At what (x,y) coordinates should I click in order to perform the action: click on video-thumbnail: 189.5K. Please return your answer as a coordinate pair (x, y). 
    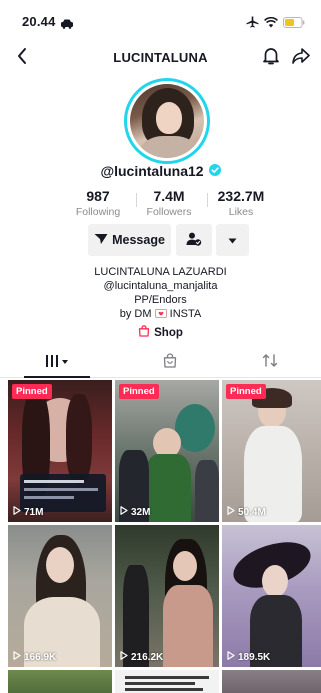
    Looking at the image, I should click on (271, 596).